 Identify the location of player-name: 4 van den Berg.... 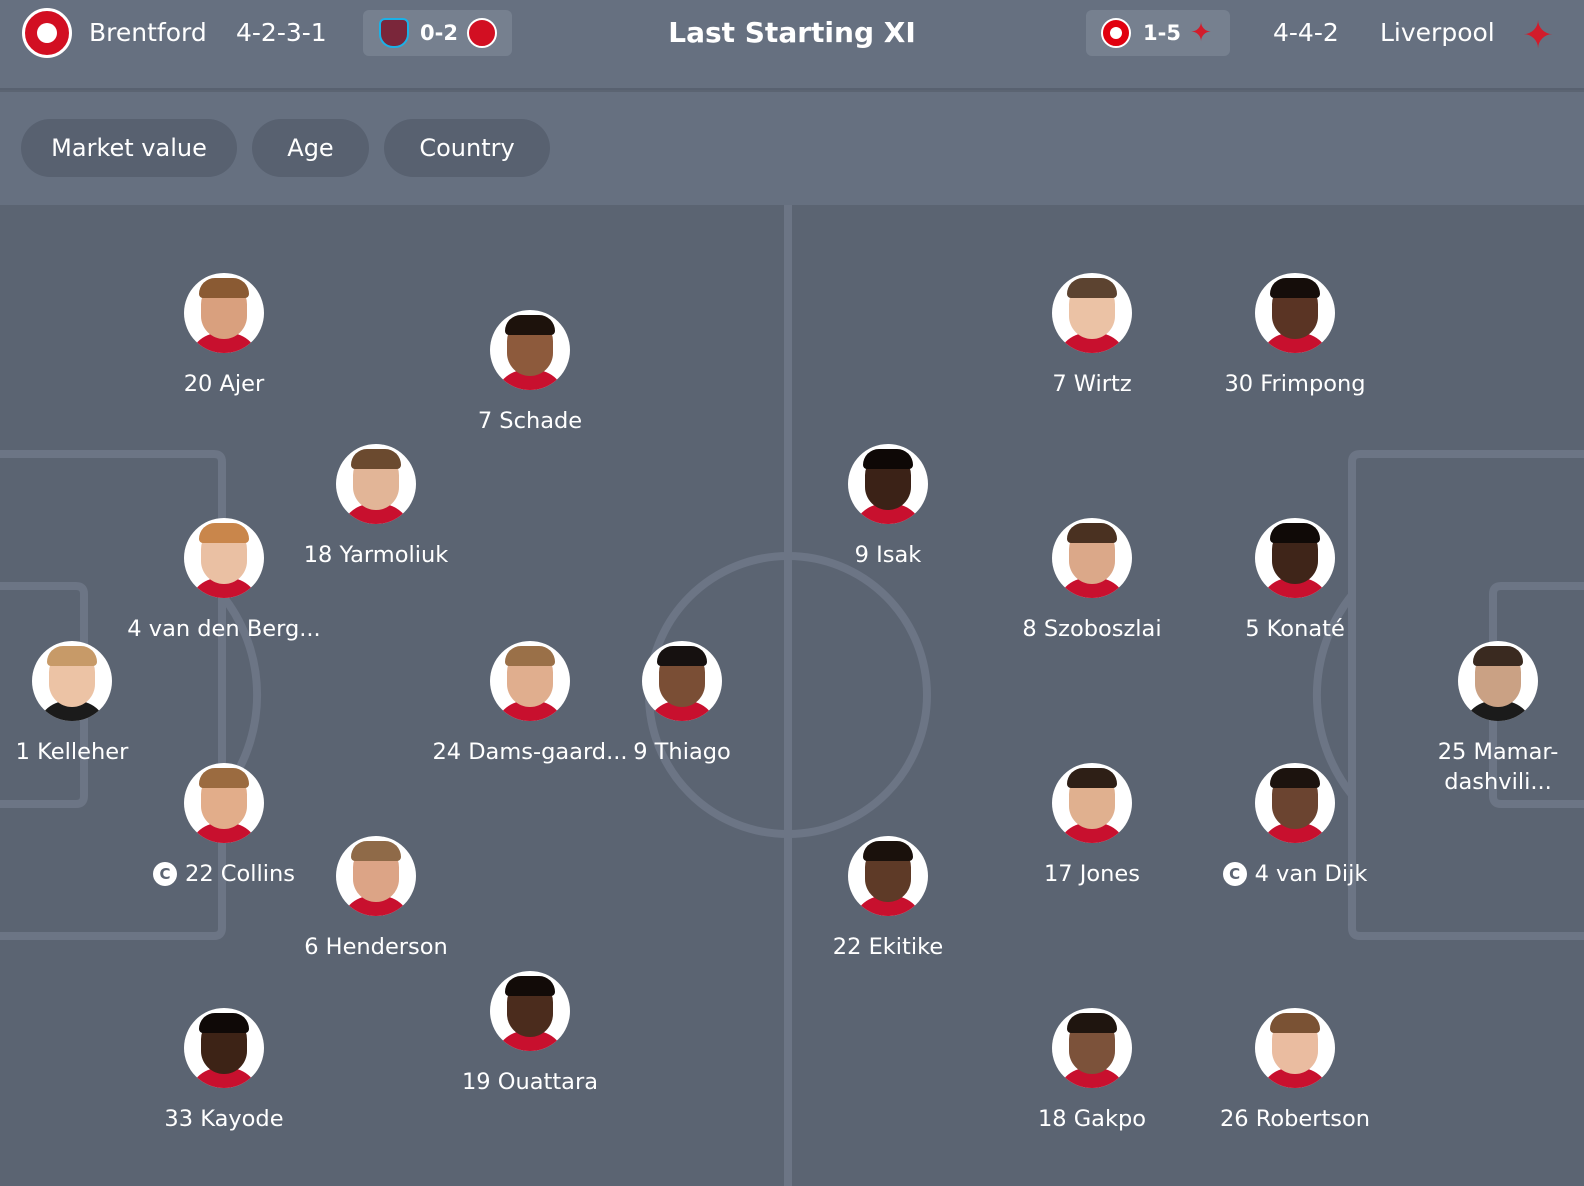
(224, 629).